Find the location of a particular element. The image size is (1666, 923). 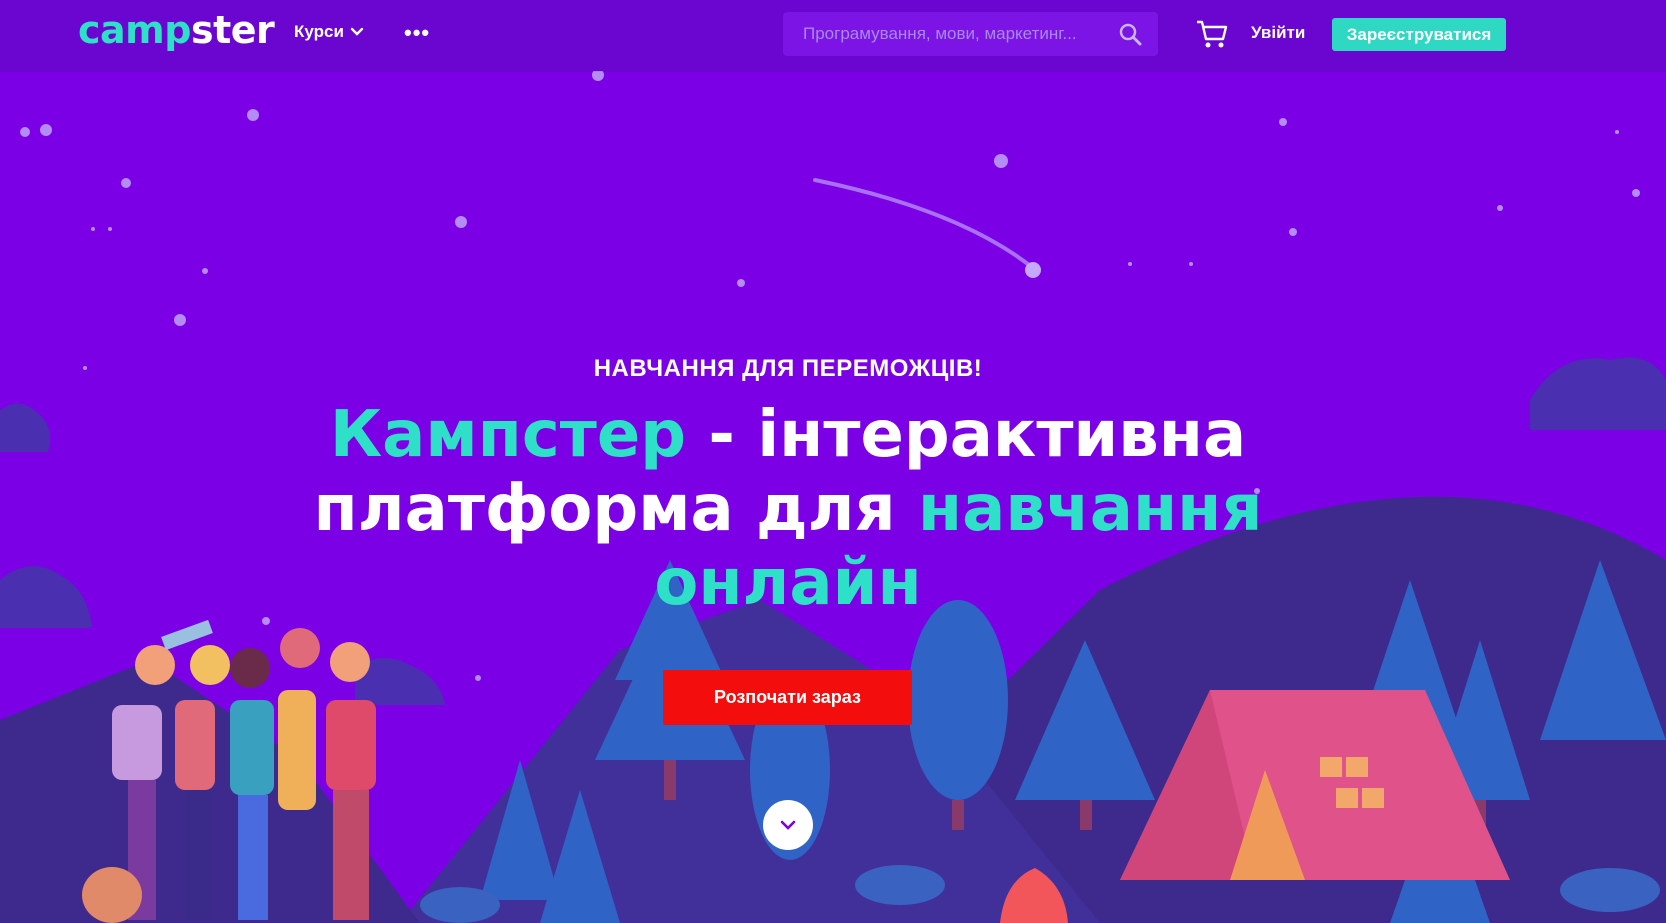

scroll-down-button is located at coordinates (788, 825).